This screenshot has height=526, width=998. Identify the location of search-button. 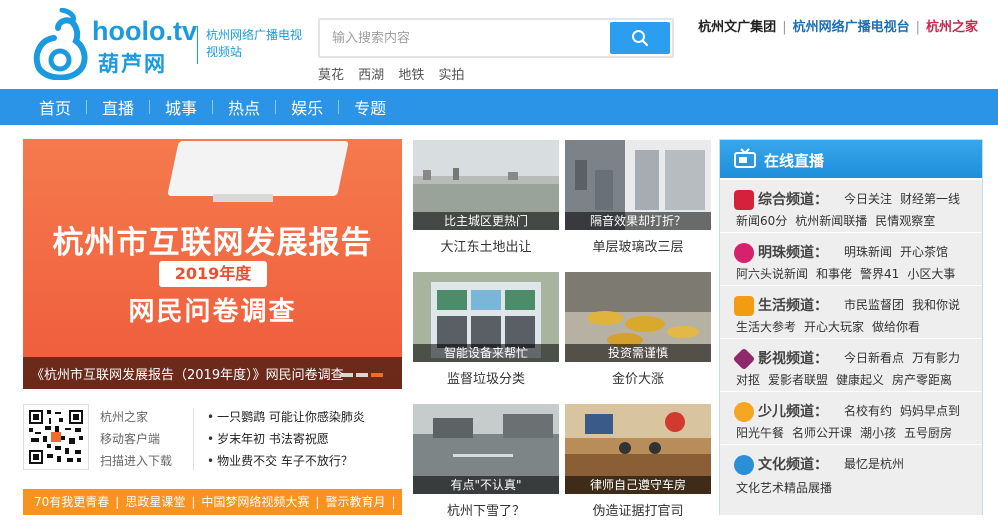
(640, 38).